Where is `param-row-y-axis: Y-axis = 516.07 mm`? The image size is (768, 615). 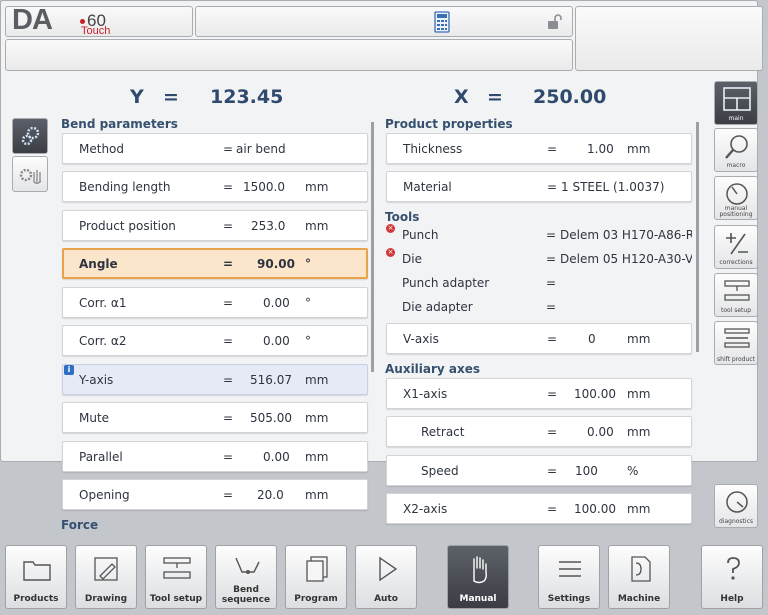 param-row-y-axis: Y-axis = 516.07 mm is located at coordinates (215, 379).